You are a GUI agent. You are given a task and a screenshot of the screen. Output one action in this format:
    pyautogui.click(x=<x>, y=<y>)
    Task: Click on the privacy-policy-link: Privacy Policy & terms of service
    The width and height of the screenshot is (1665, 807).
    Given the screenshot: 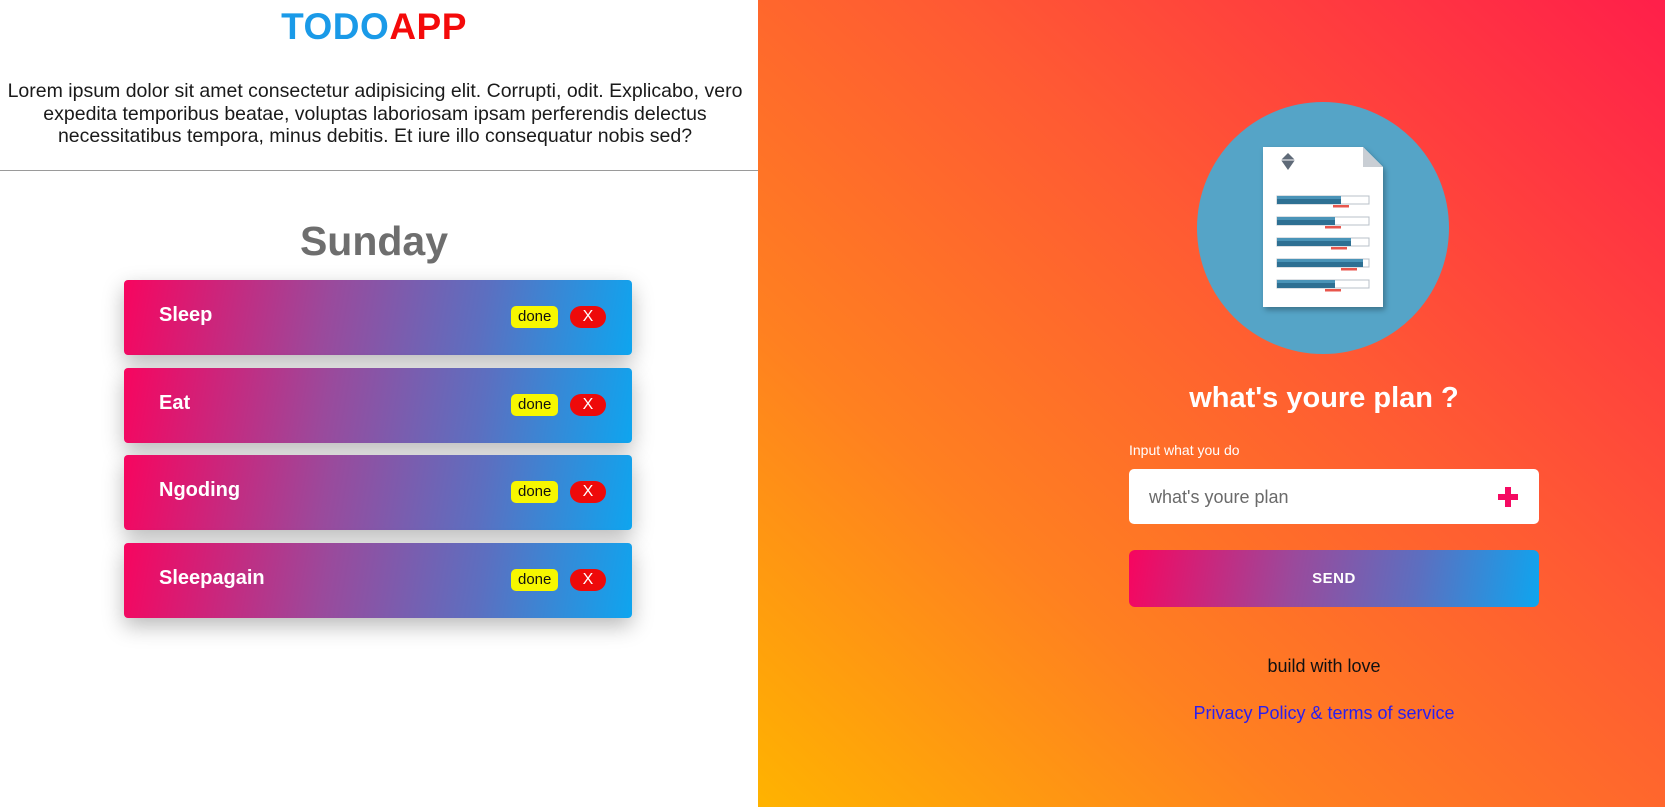 What is the action you would take?
    pyautogui.click(x=1324, y=713)
    